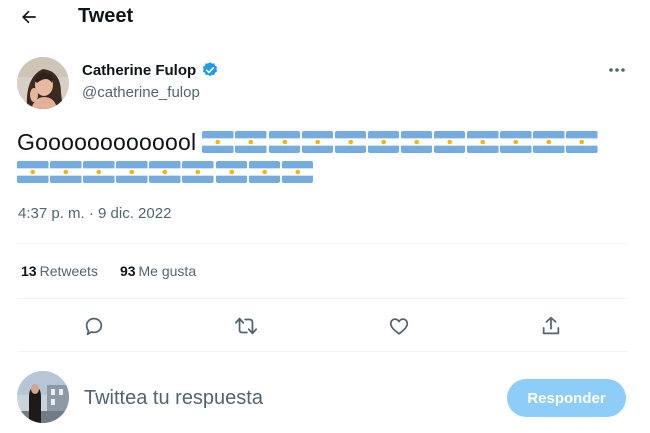 The width and height of the screenshot is (650, 433). Describe the element at coordinates (141, 92) in the screenshot. I see `author-handle: @catherine_fulop` at that location.